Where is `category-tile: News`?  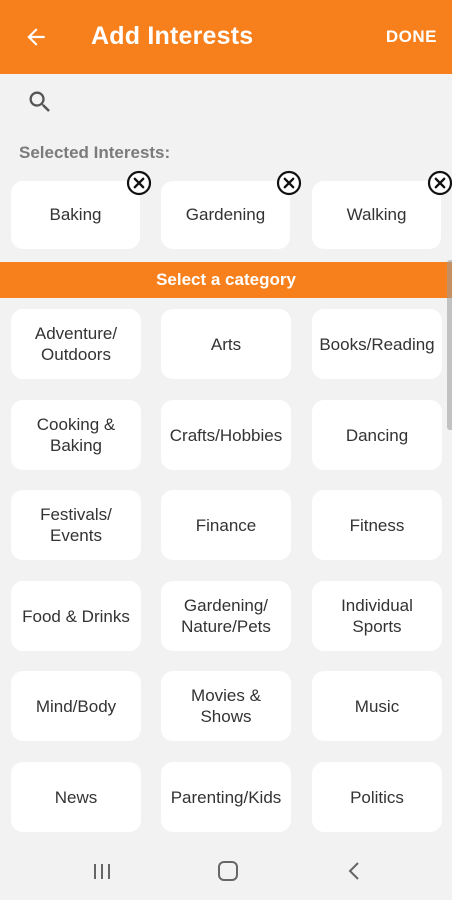
category-tile: News is located at coordinates (76, 797).